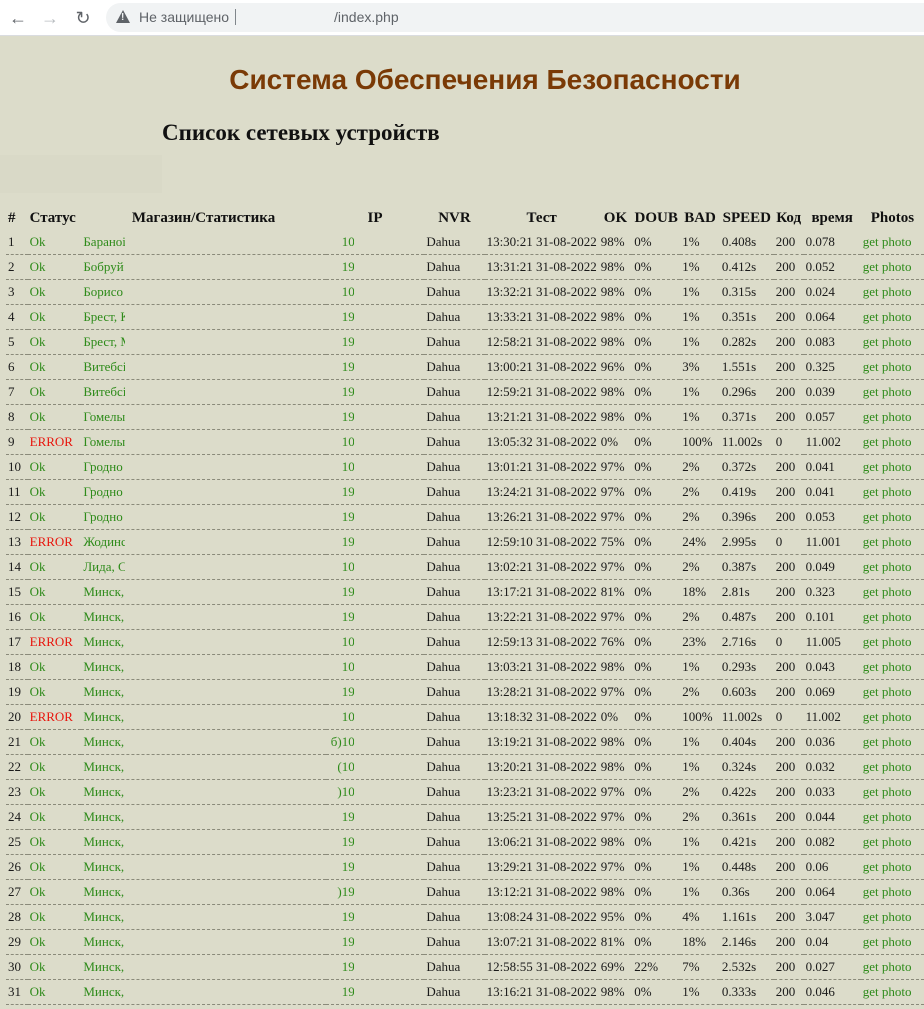  What do you see at coordinates (184, 17) in the screenshot?
I see `security-label: Не защищено` at bounding box center [184, 17].